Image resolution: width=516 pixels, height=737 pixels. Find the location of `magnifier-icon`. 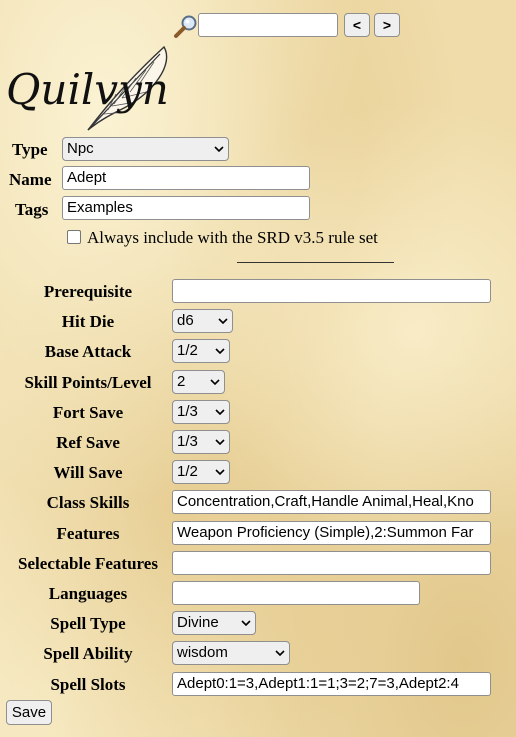

magnifier-icon is located at coordinates (185, 26).